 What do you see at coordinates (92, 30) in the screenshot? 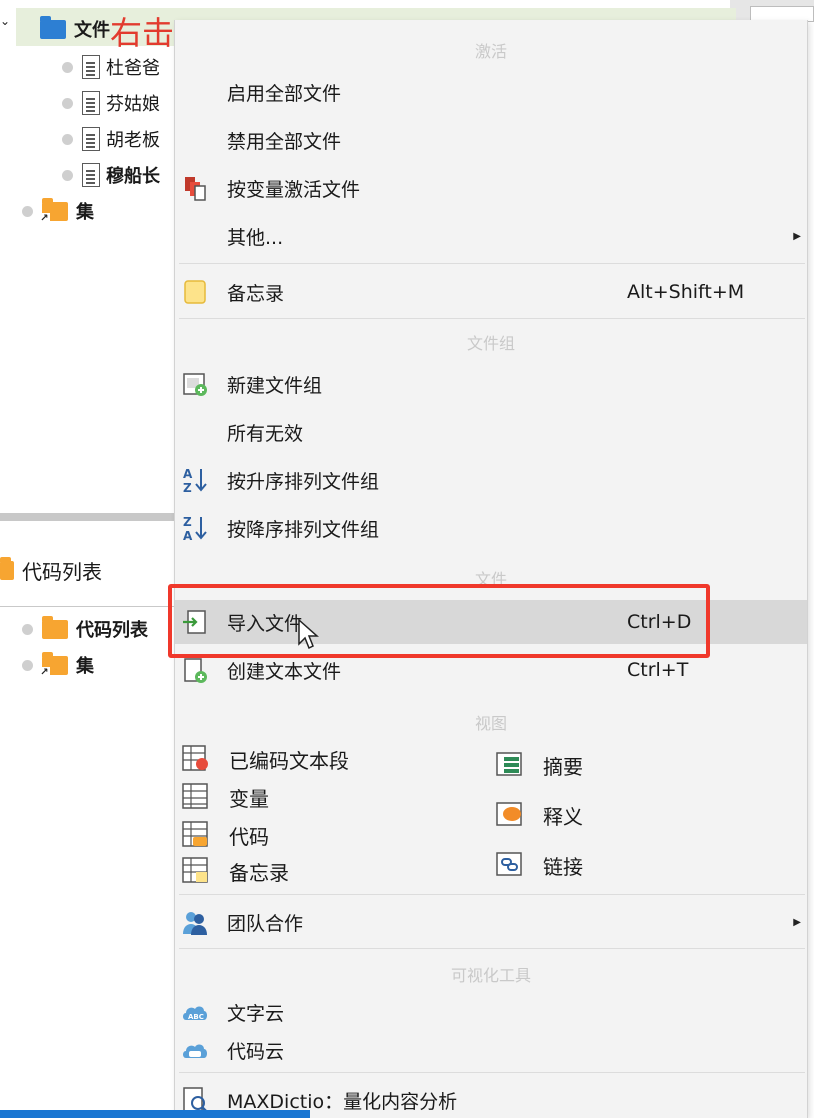
I see `tree-root-label: 文件` at bounding box center [92, 30].